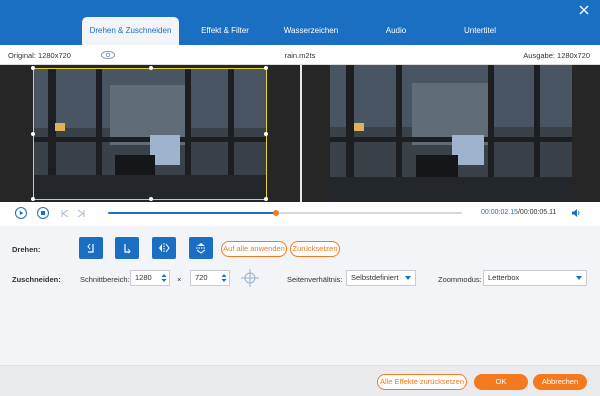  I want to click on output-resolution: Ausgabe: 1280x720, so click(556, 55).